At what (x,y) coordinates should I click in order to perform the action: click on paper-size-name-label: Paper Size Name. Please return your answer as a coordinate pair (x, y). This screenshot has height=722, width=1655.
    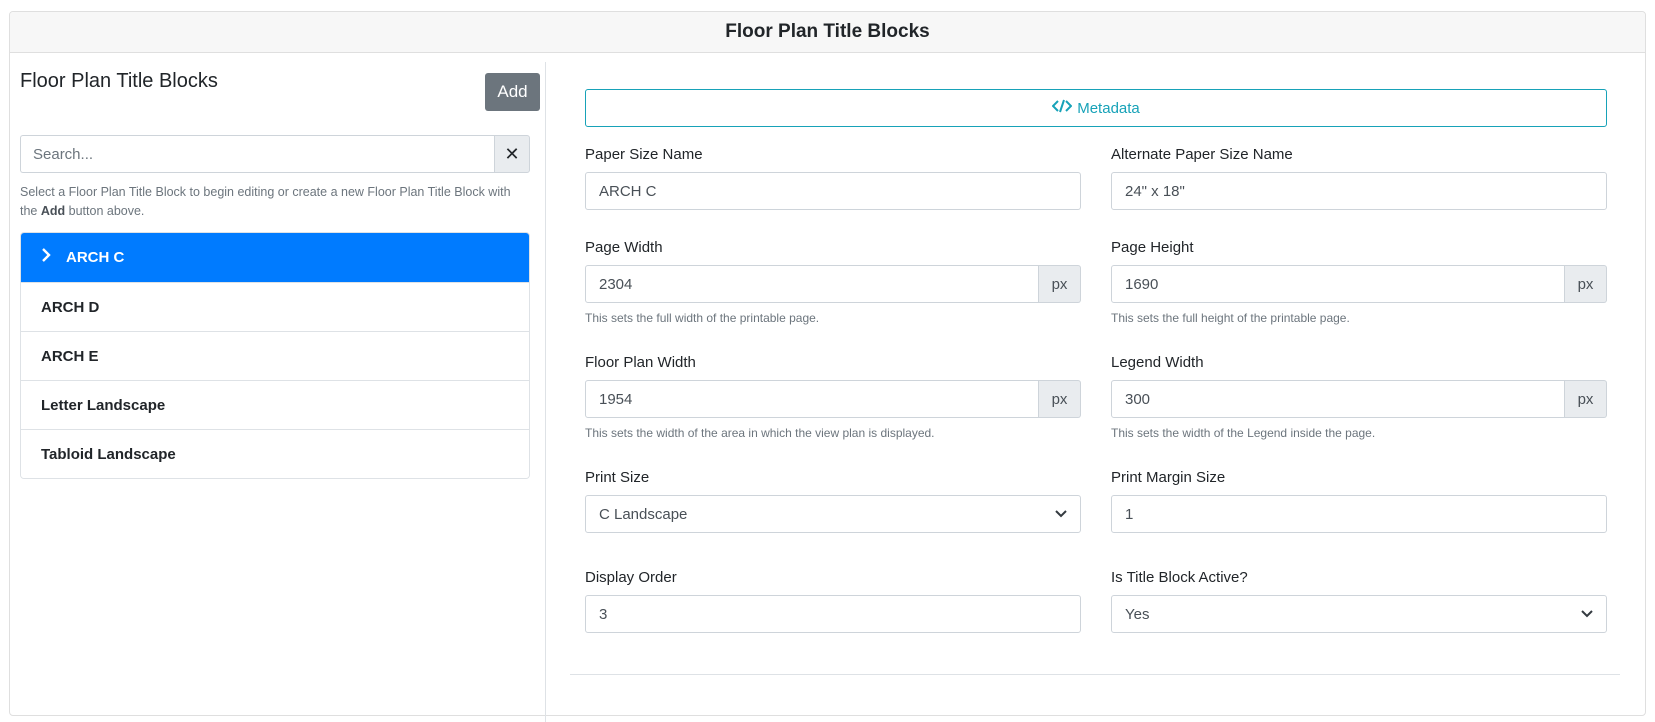
    Looking at the image, I should click on (644, 154).